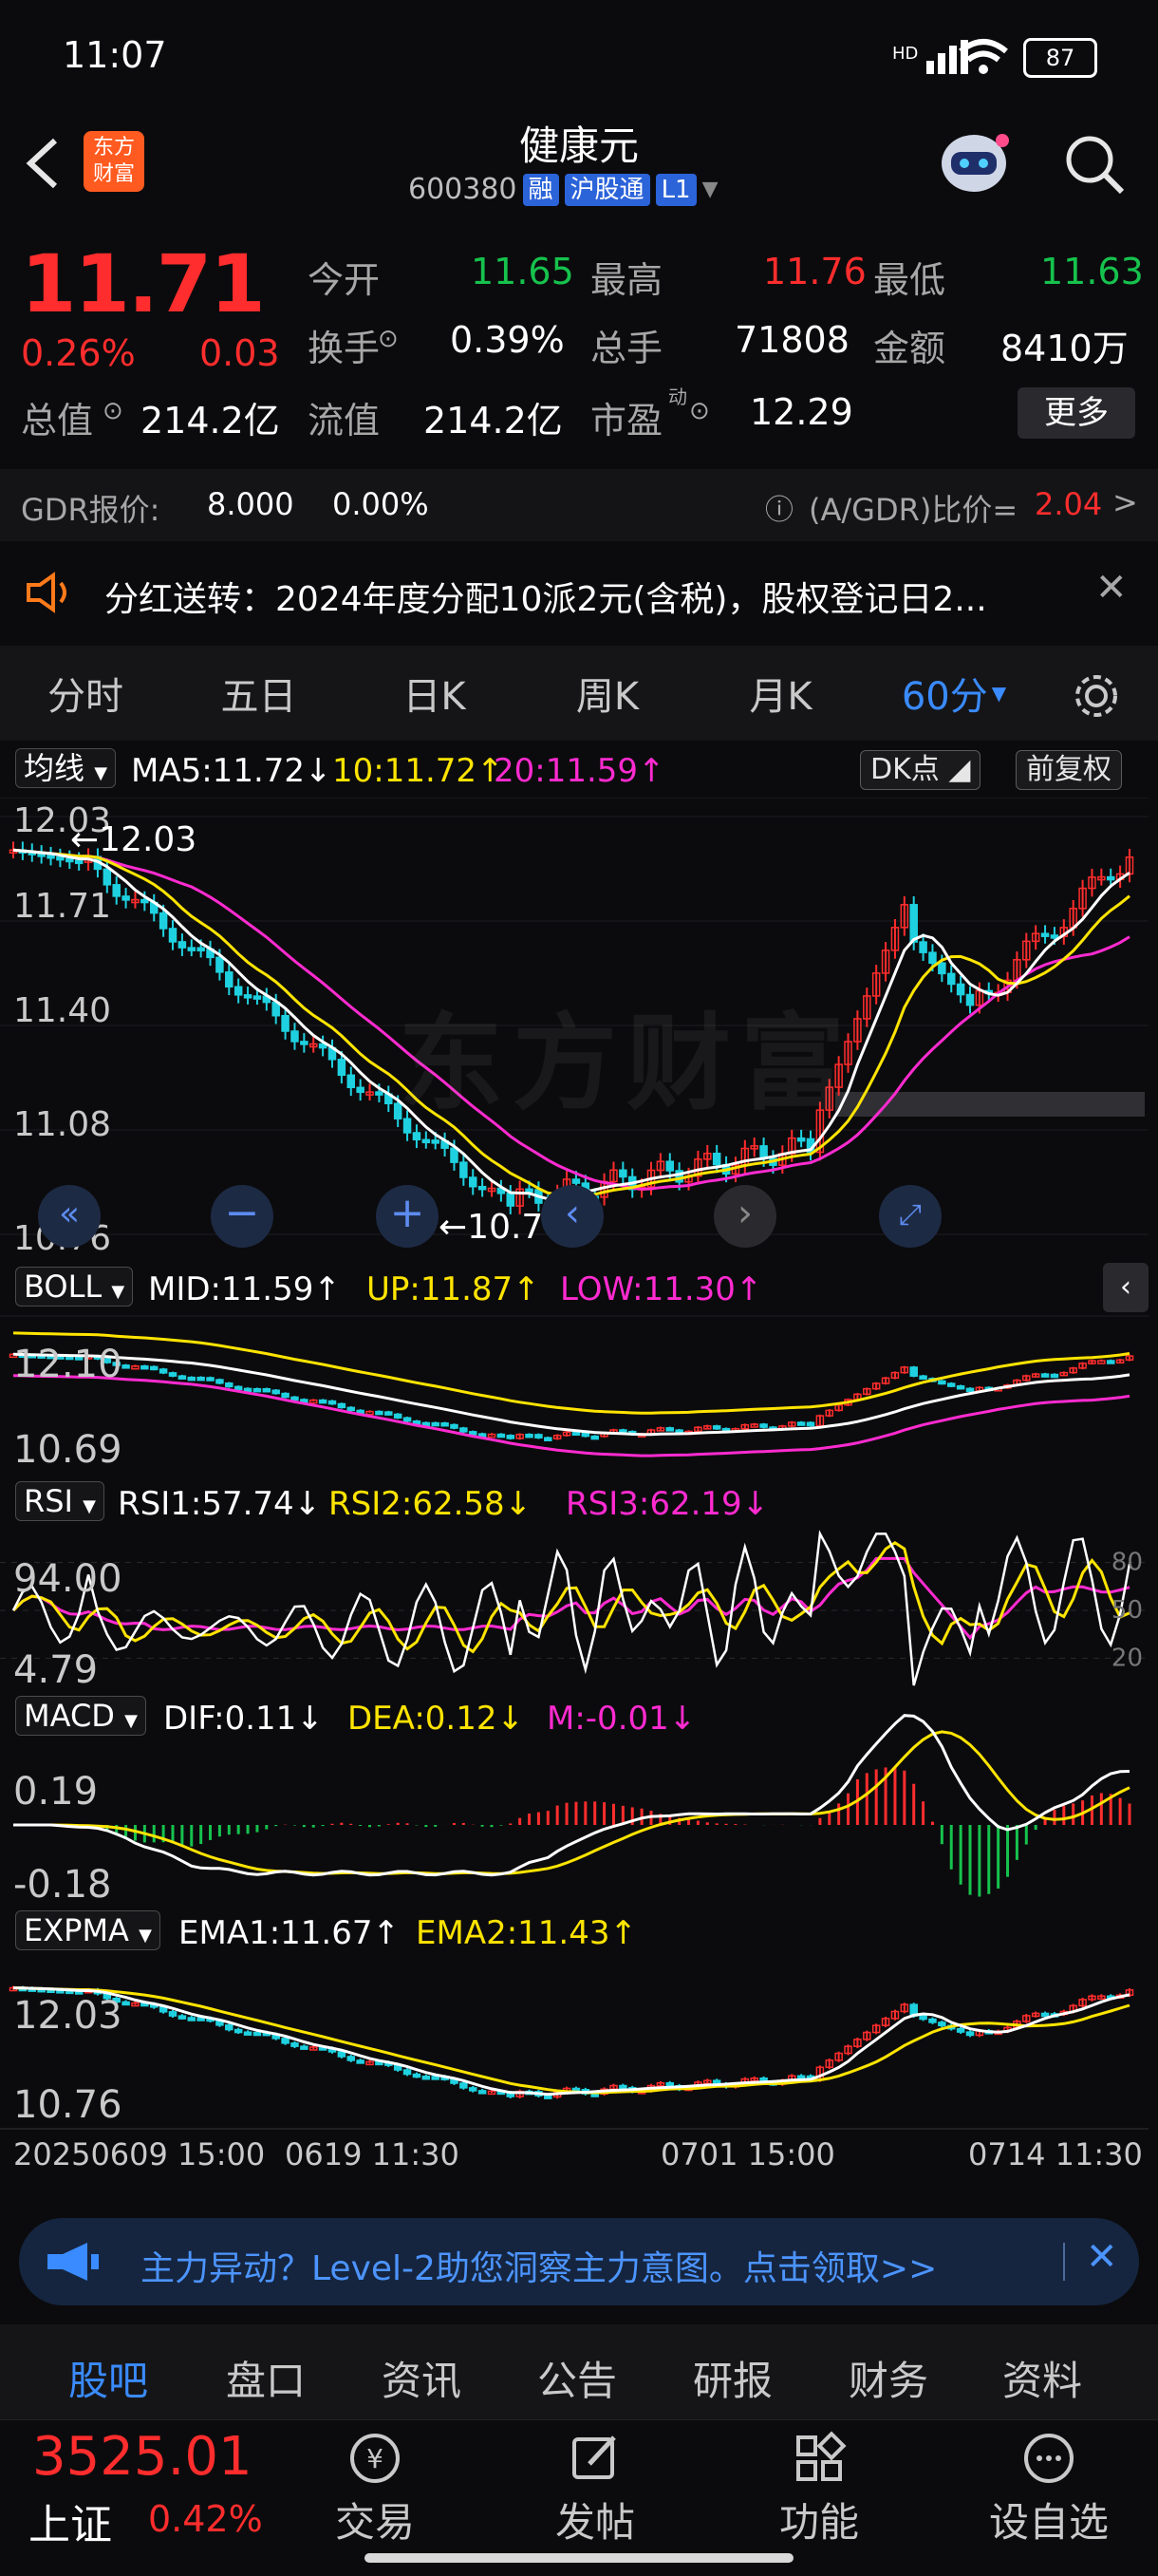 This screenshot has width=1158, height=2576. What do you see at coordinates (579, 2558) in the screenshot?
I see `home-indicator` at bounding box center [579, 2558].